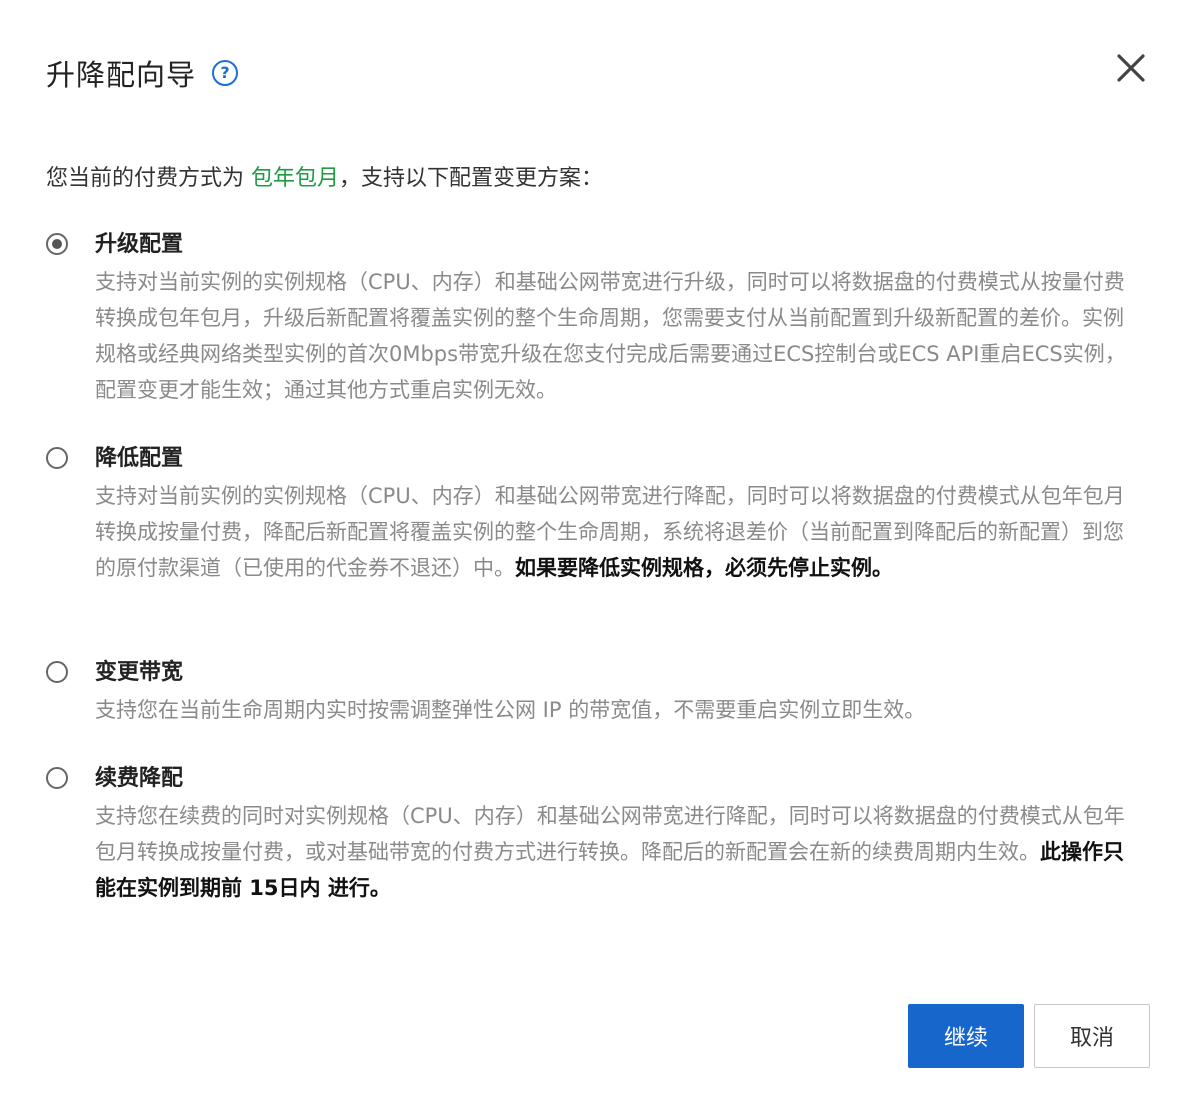 The width and height of the screenshot is (1202, 1100). What do you see at coordinates (57, 244) in the screenshot?
I see `radio-upgrade` at bounding box center [57, 244].